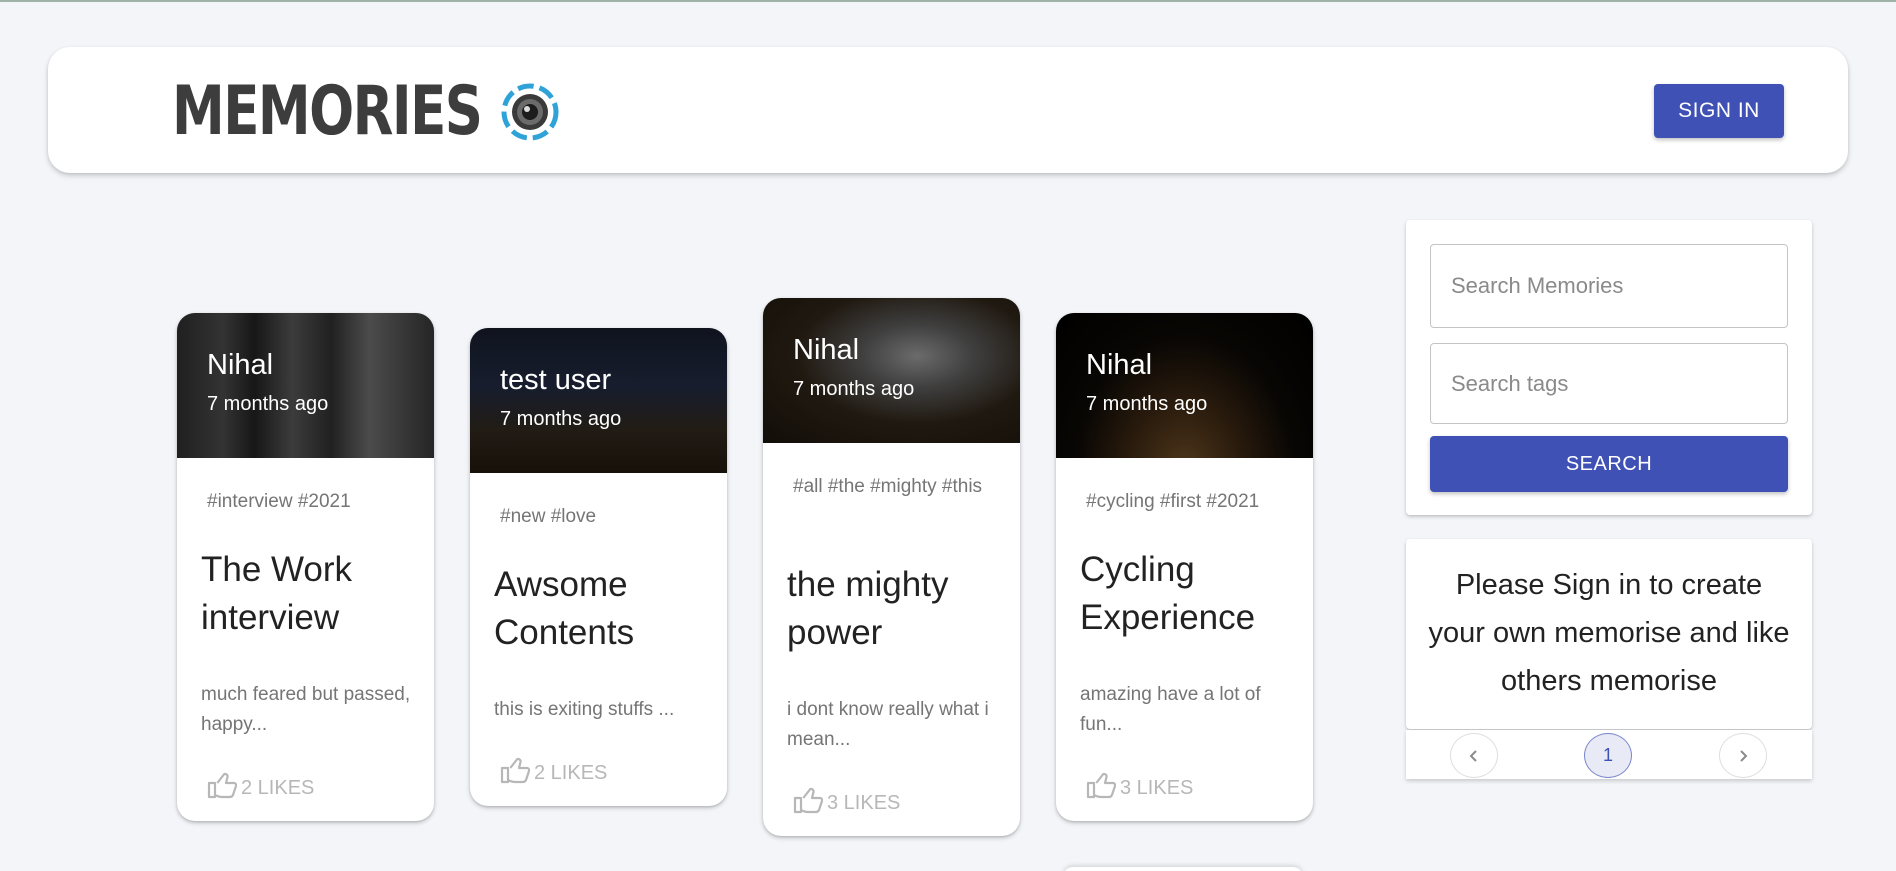 This screenshot has width=1896, height=871. I want to click on card-image: test user 7 months ago, so click(598, 400).